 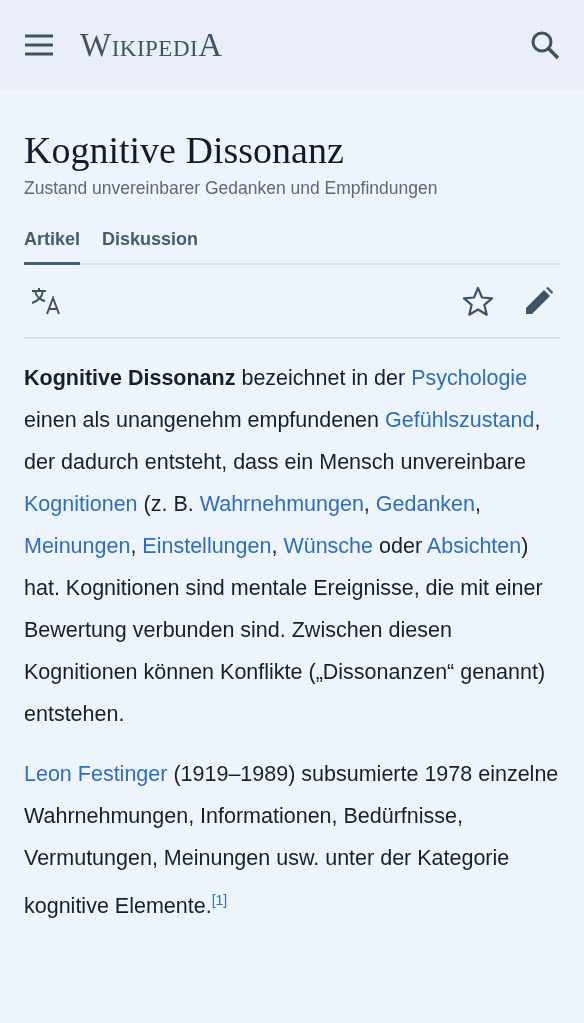 I want to click on link: Kognitionen, so click(x=81, y=504).